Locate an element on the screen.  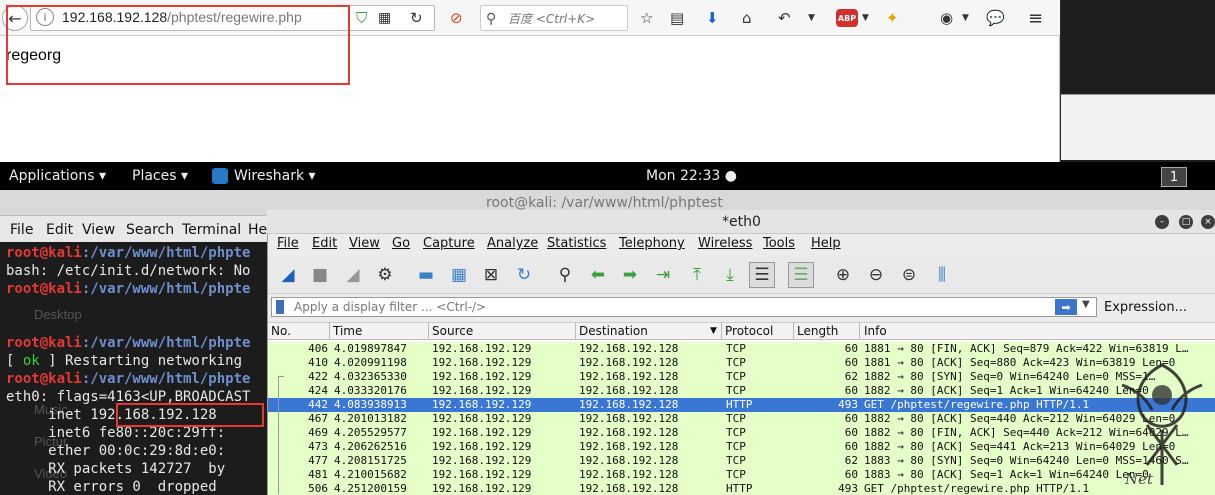
terminal-menu-edit: Edit is located at coordinates (59, 230).